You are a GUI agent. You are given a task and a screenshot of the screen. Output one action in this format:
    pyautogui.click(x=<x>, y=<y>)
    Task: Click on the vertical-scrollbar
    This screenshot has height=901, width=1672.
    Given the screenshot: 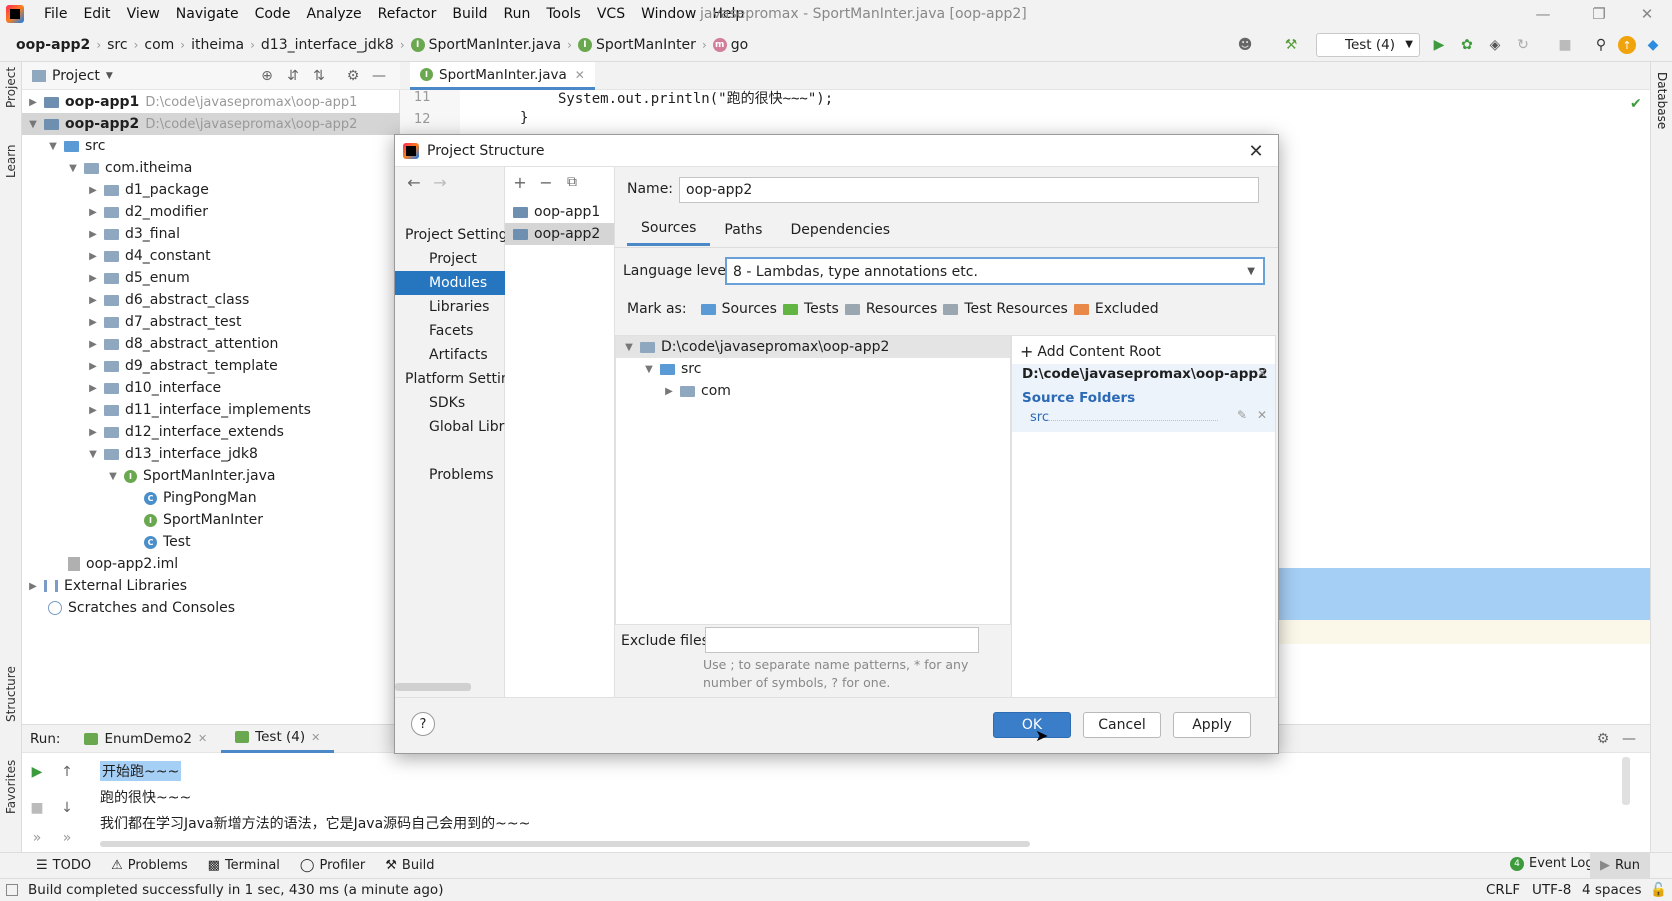 What is the action you would take?
    pyautogui.click(x=1626, y=781)
    